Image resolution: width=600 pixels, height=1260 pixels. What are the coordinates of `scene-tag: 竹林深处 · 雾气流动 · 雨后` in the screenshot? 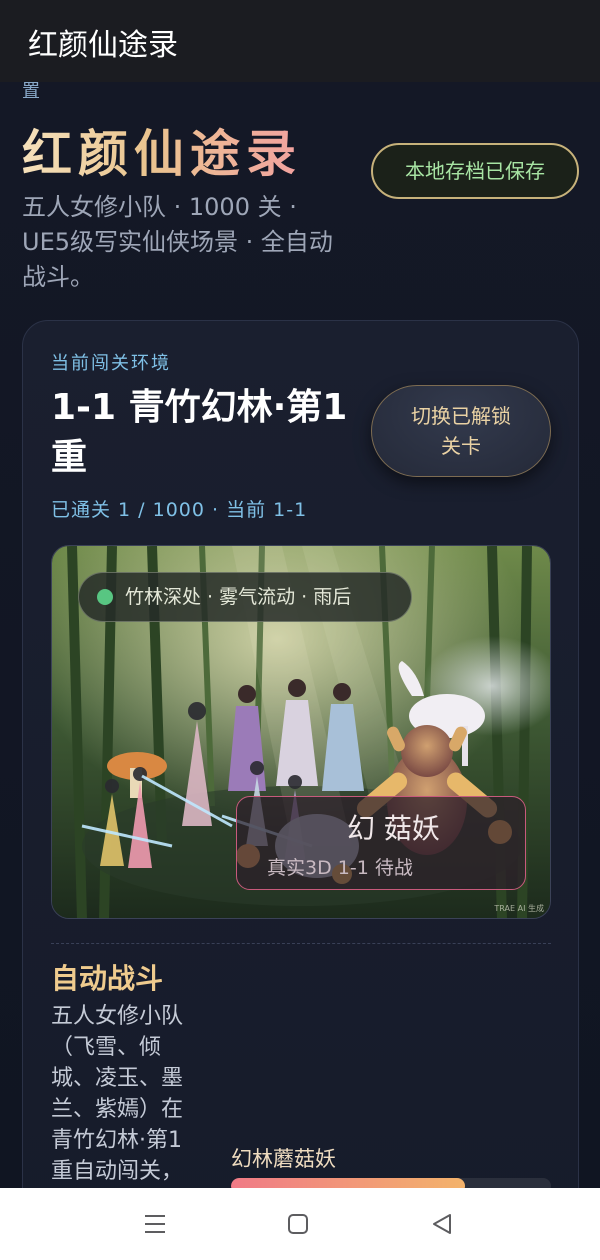 It's located at (245, 597).